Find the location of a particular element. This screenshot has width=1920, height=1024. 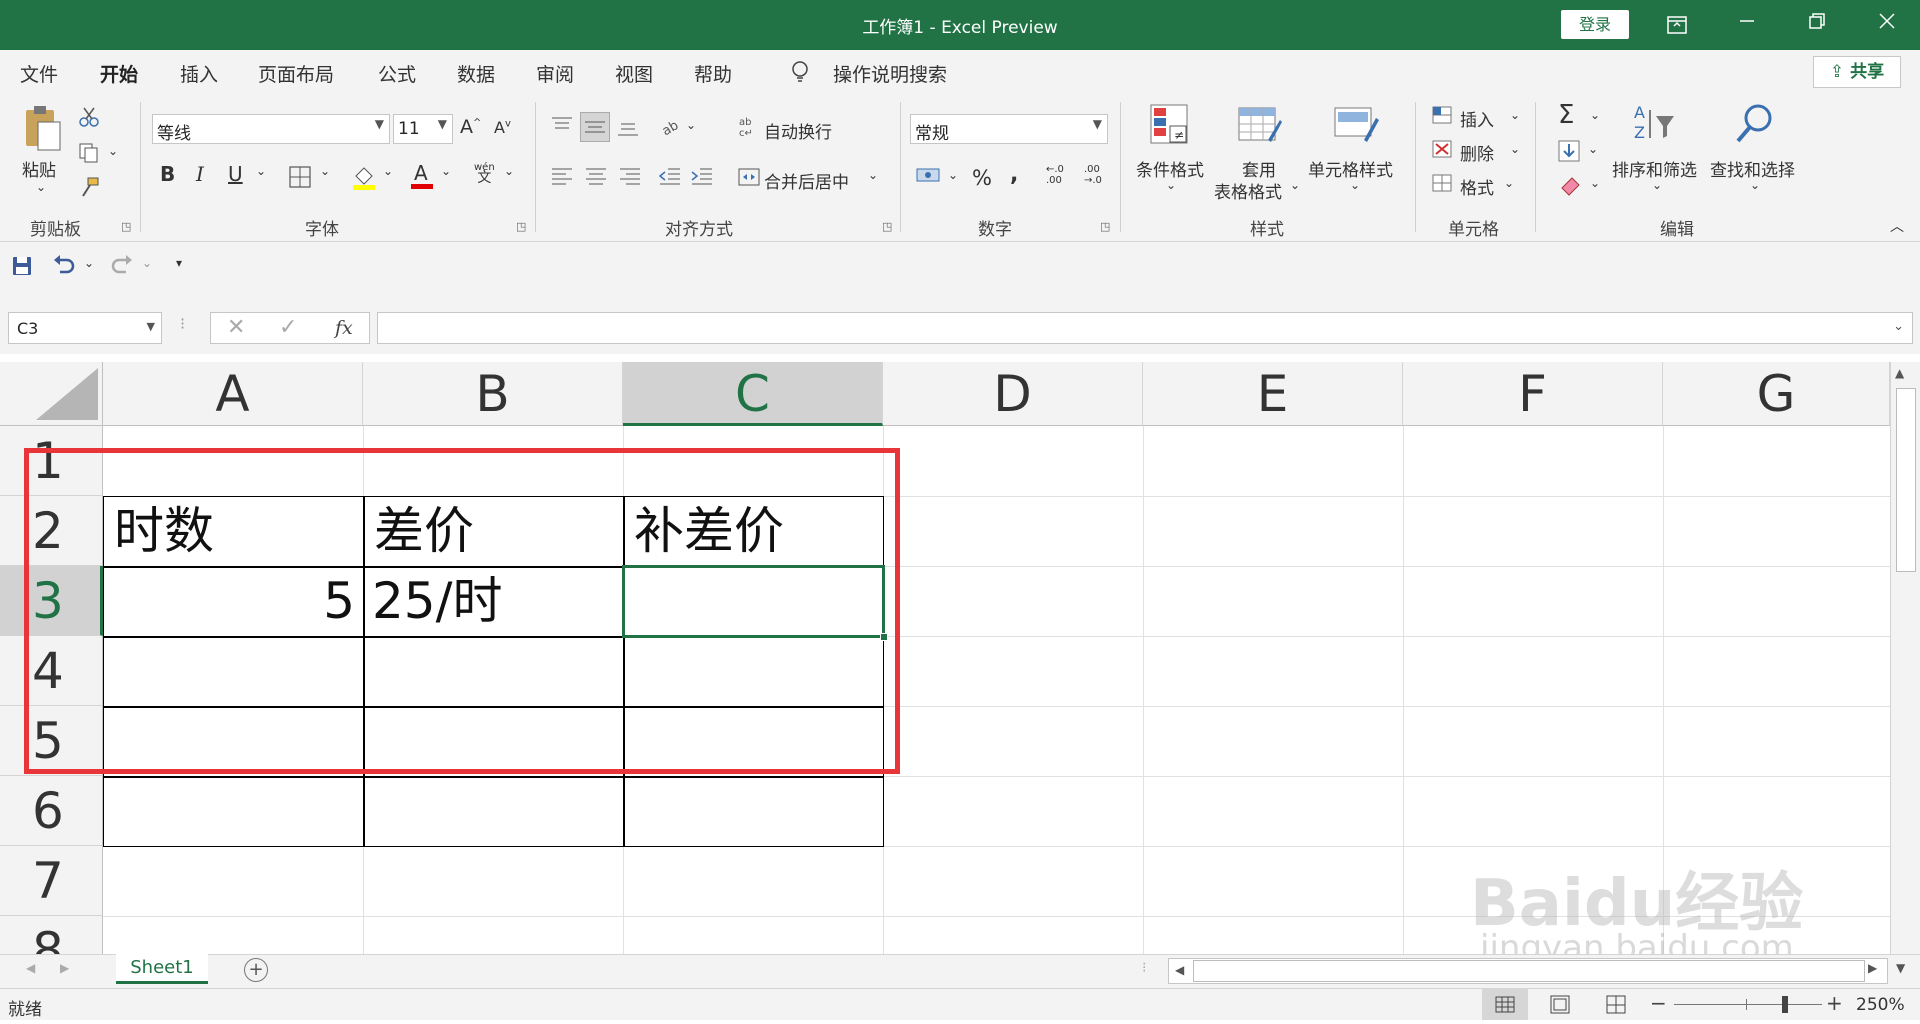

prev-sheet-icon: ◀ is located at coordinates (30, 968).